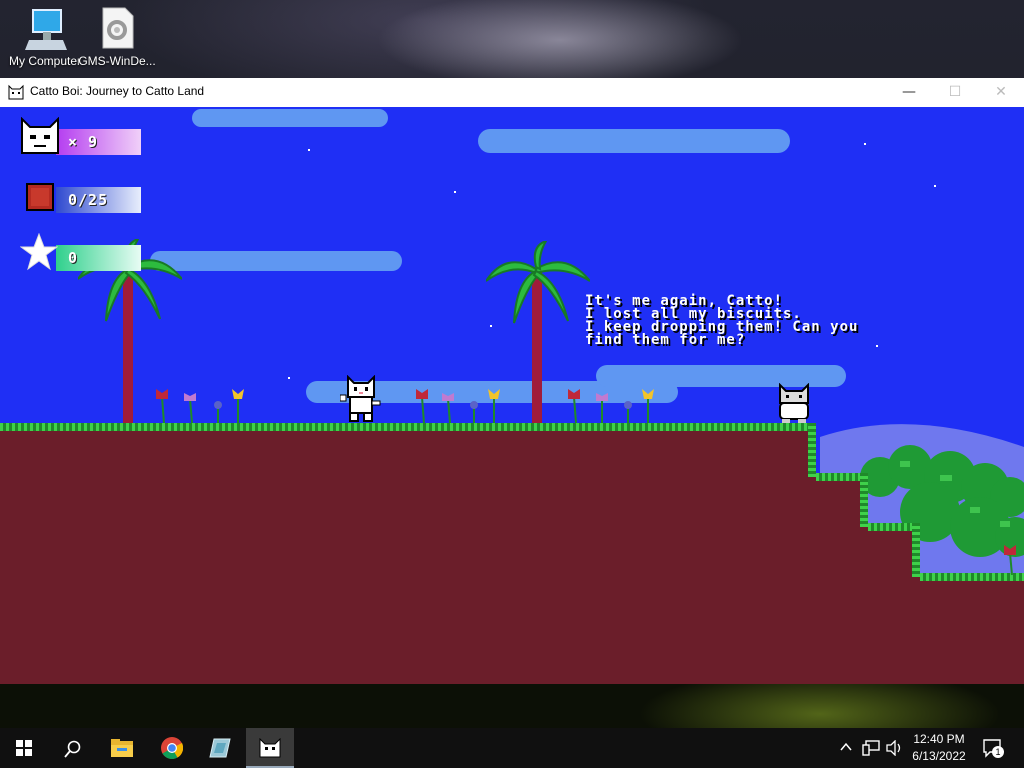  What do you see at coordinates (117, 91) in the screenshot?
I see `window-title: Catto Boi: Journey to Catto Land` at bounding box center [117, 91].